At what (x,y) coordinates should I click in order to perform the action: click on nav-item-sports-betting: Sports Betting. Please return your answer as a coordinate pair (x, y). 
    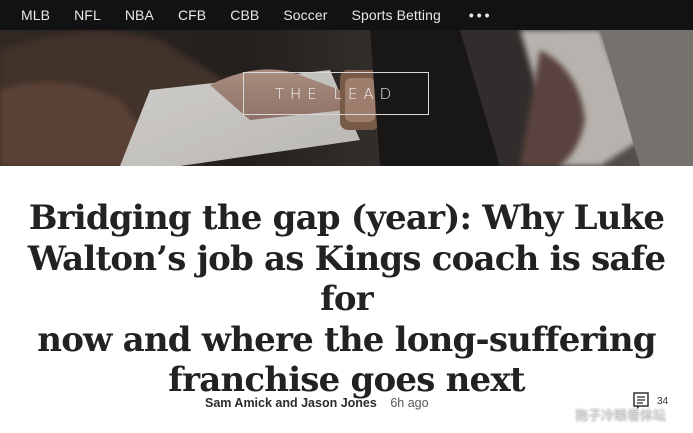
    Looking at the image, I should click on (396, 15).